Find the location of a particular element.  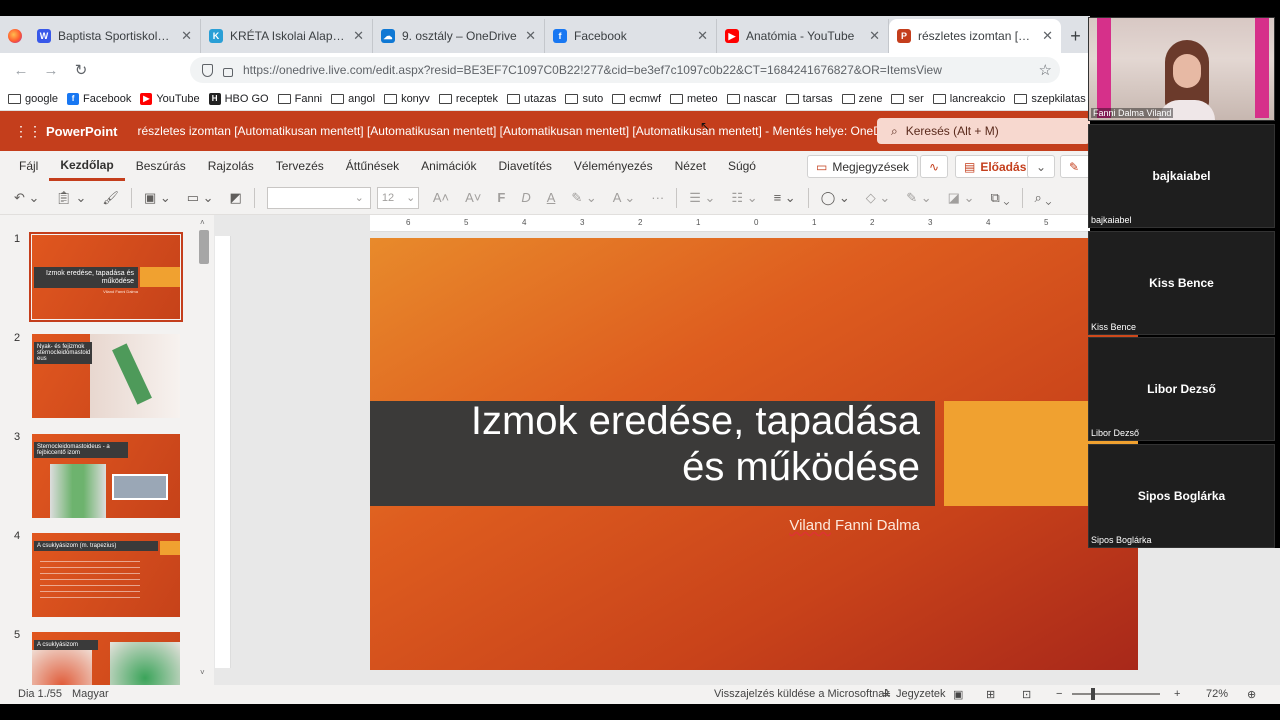

thumbnail-scrollbar: ˄ ˅ is located at coordinates (205, 448).